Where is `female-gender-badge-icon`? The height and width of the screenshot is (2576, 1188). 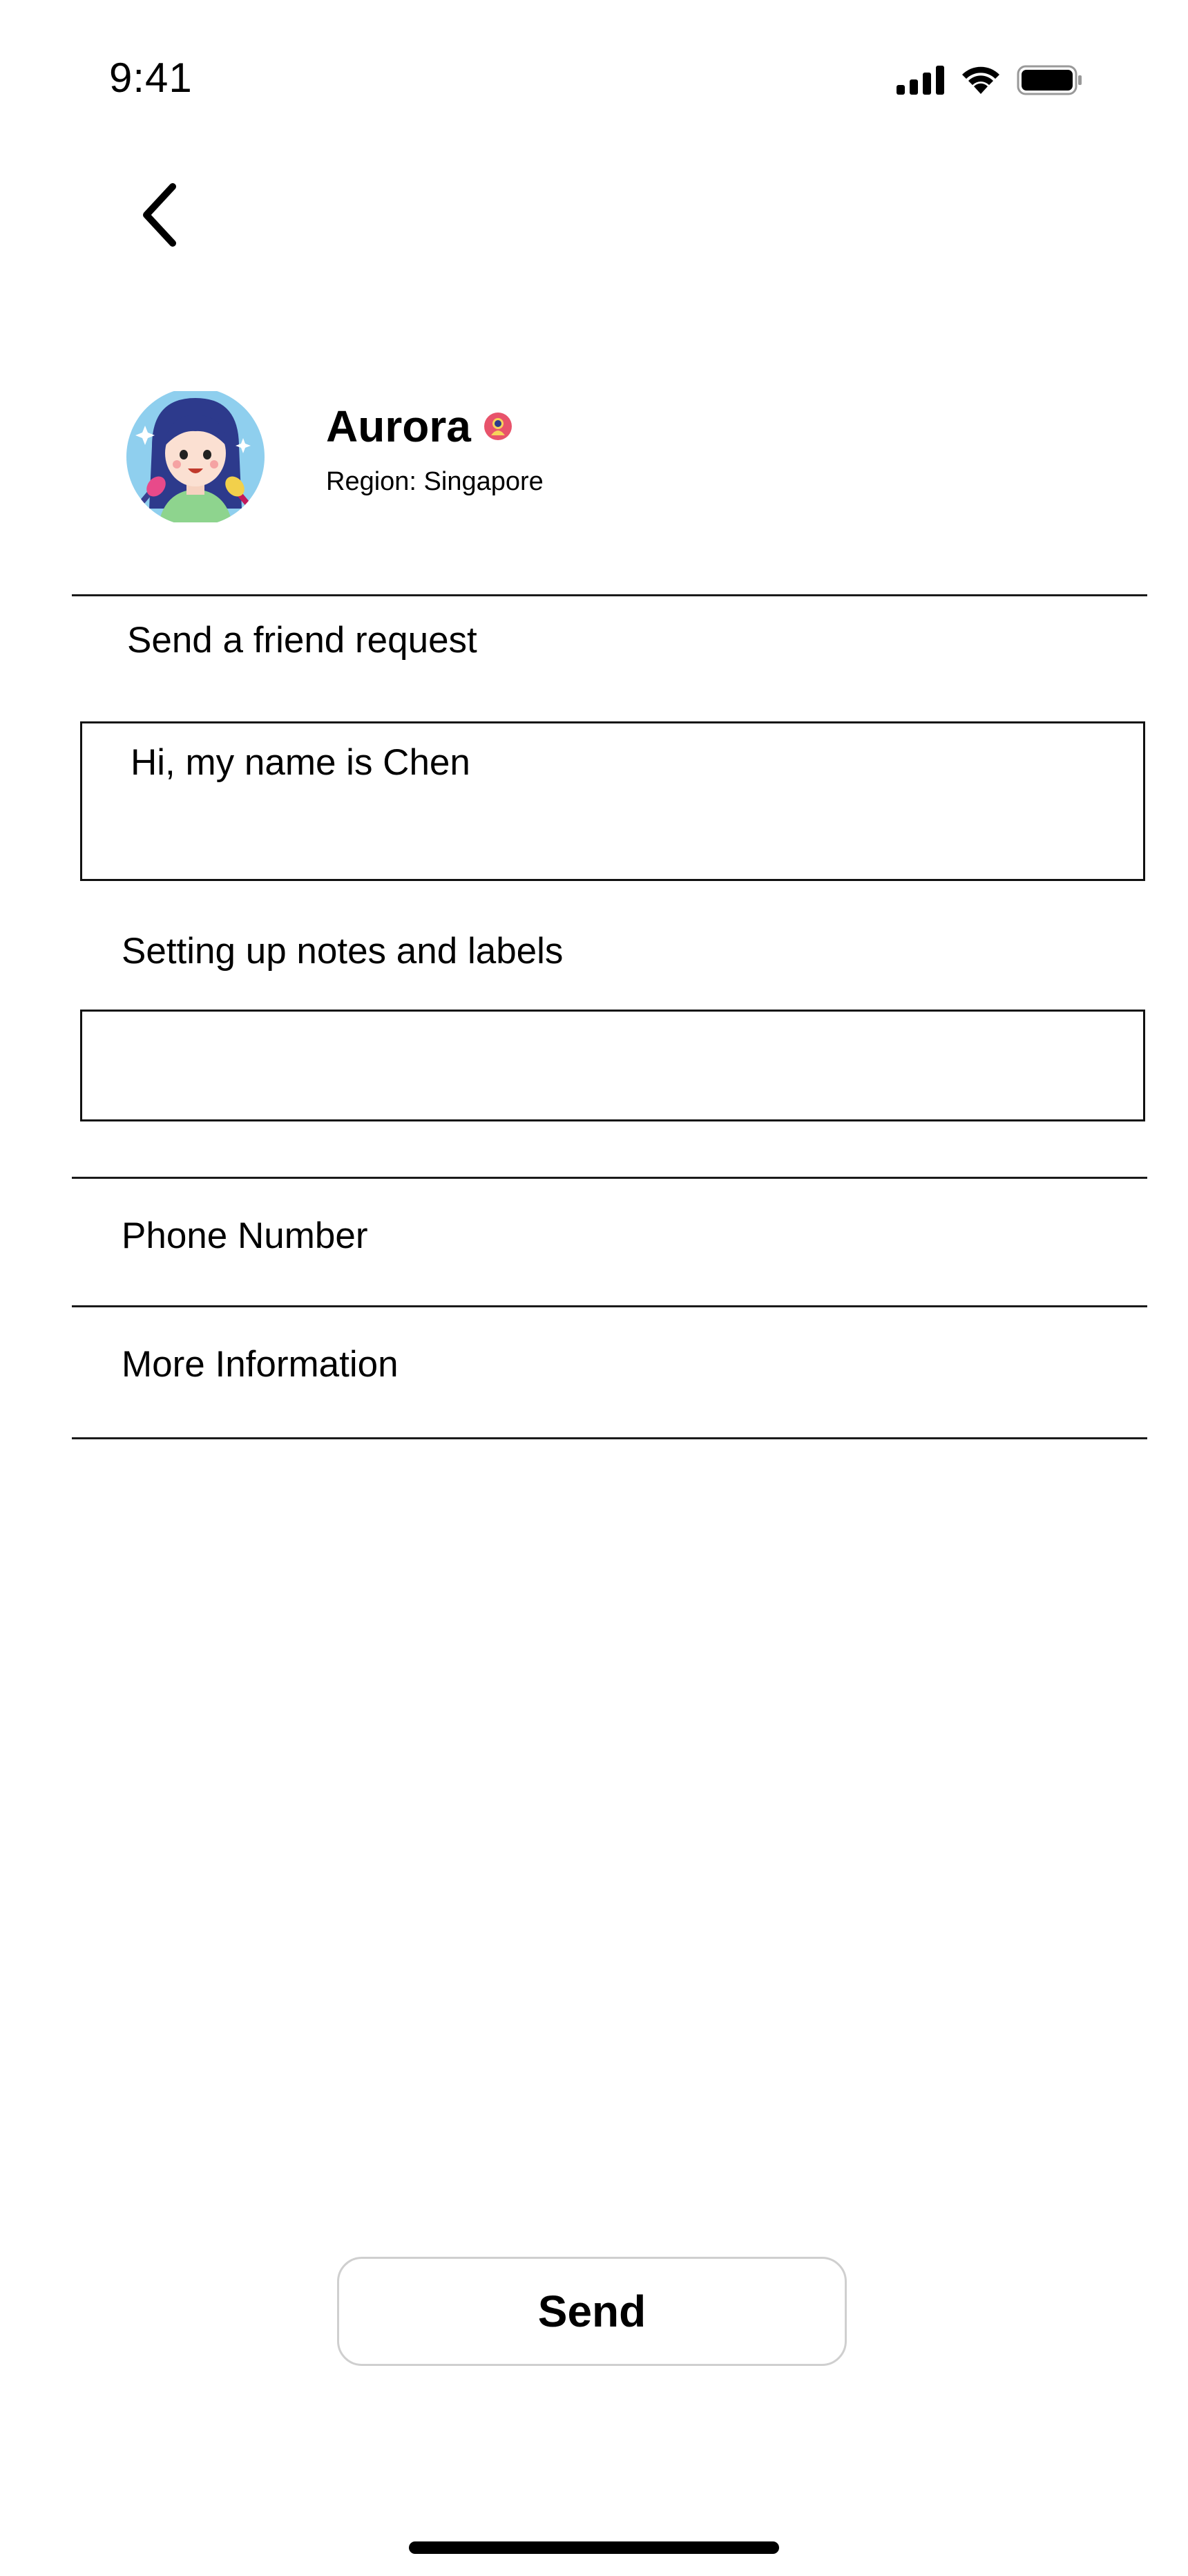
female-gender-badge-icon is located at coordinates (497, 426).